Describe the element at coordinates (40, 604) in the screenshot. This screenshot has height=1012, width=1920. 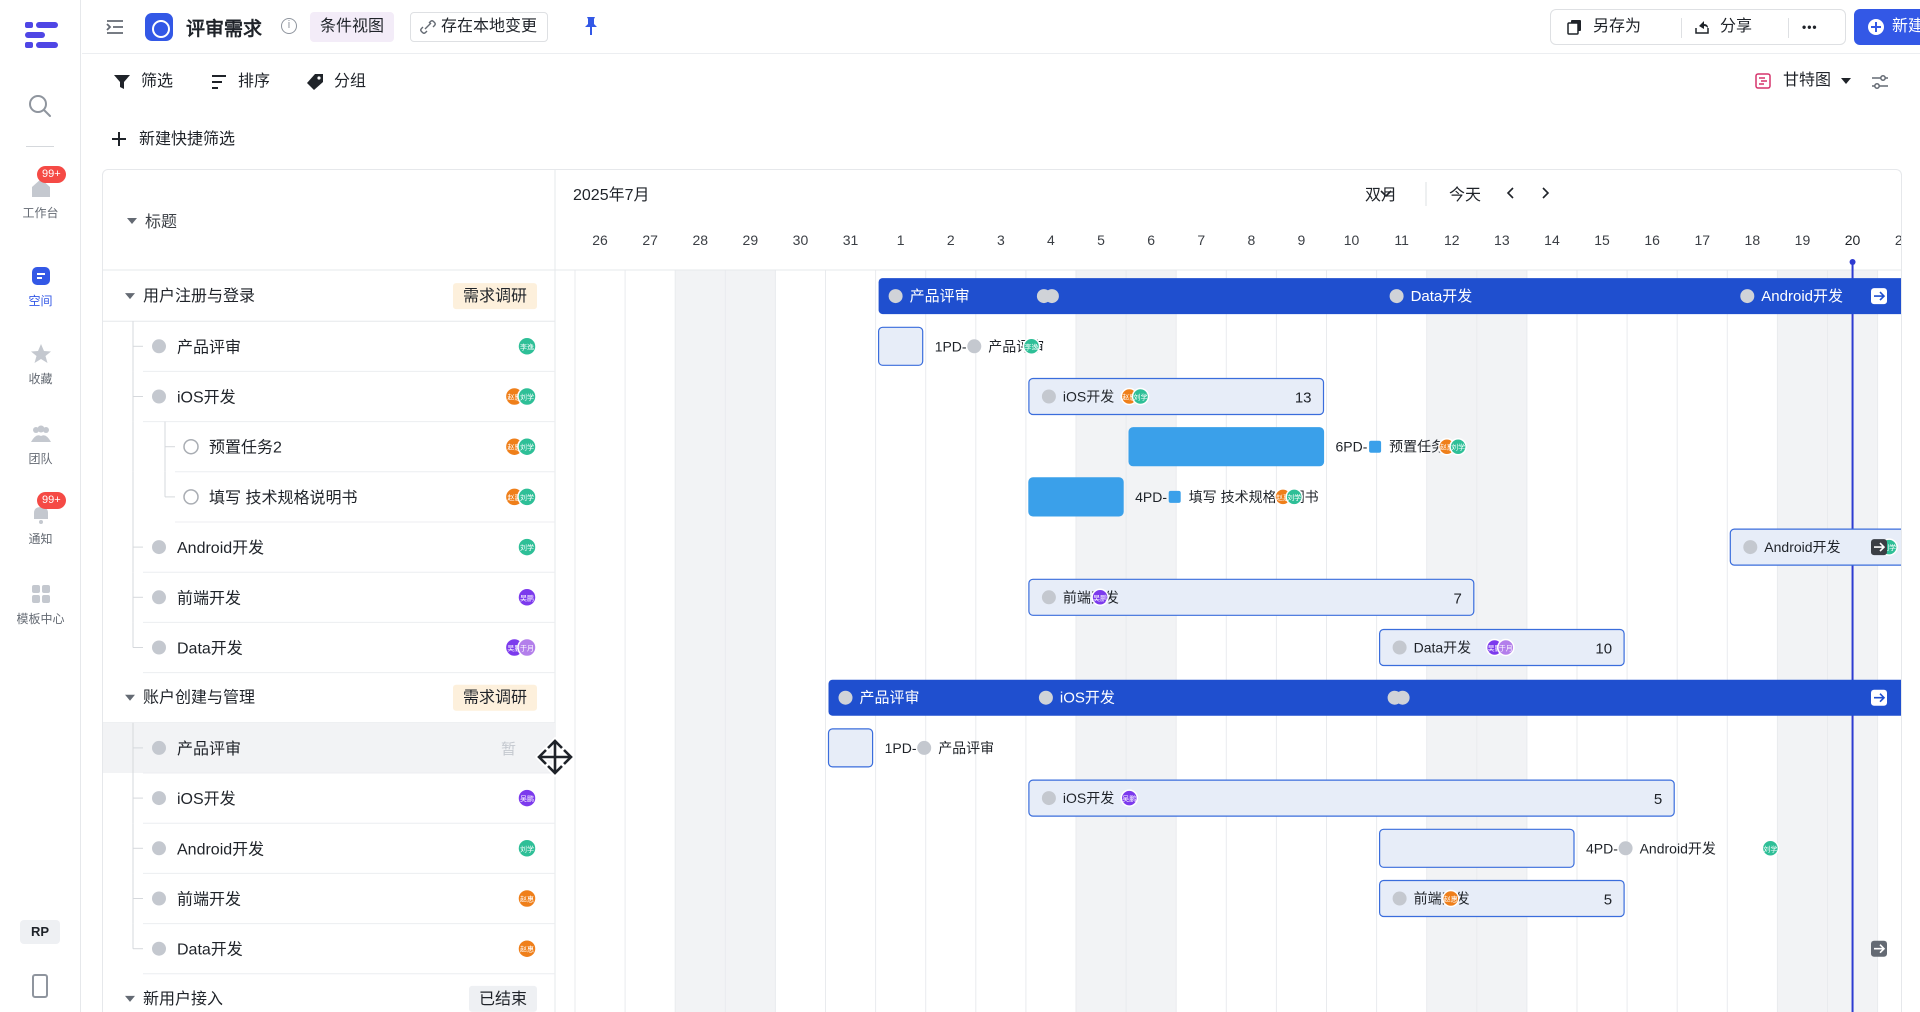
I see `rail-item-templates: 模板中心` at that location.